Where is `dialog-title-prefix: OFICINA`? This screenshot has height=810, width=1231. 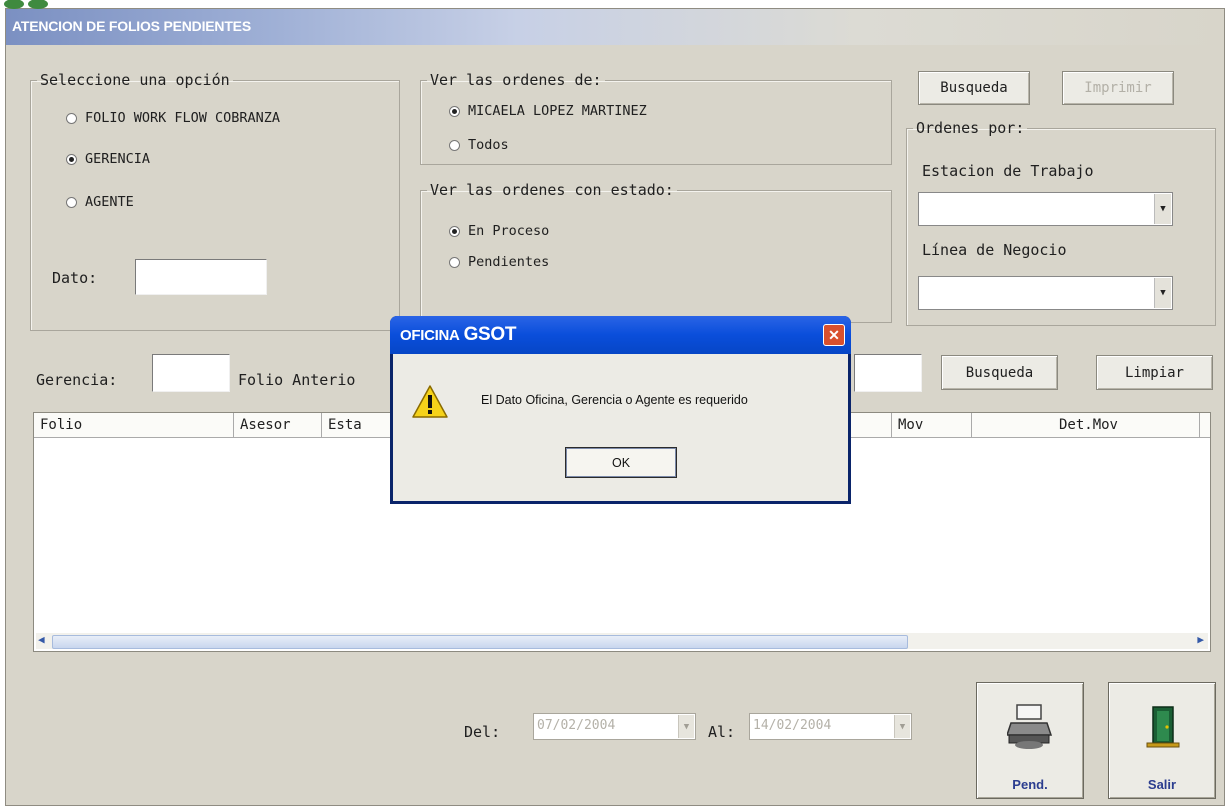 dialog-title-prefix: OFICINA is located at coordinates (430, 335).